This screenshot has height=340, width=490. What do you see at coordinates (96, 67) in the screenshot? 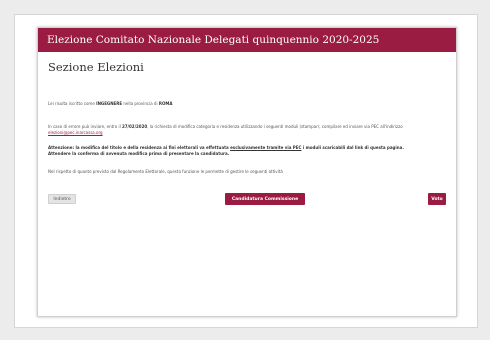
I see `section-title: Sezione Elezioni` at bounding box center [96, 67].